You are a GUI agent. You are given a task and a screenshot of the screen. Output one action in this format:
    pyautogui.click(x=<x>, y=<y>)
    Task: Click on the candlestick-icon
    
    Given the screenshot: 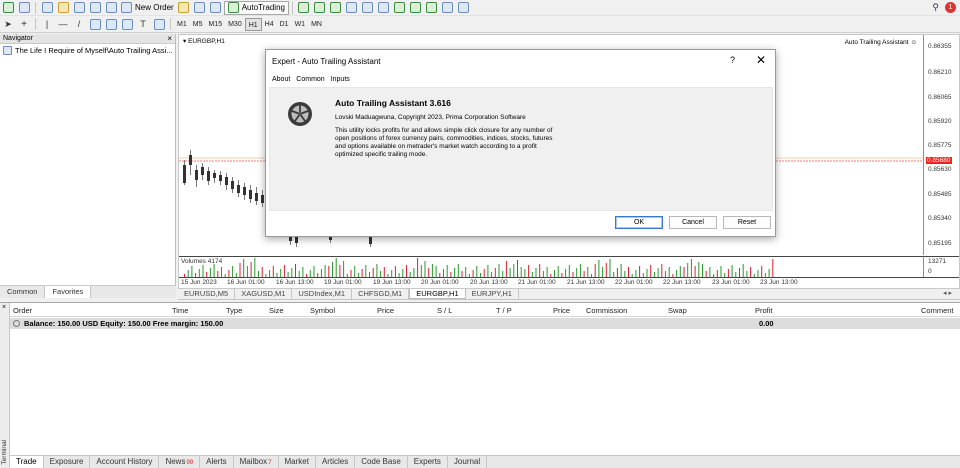 What is the action you would take?
    pyautogui.click(x=320, y=8)
    